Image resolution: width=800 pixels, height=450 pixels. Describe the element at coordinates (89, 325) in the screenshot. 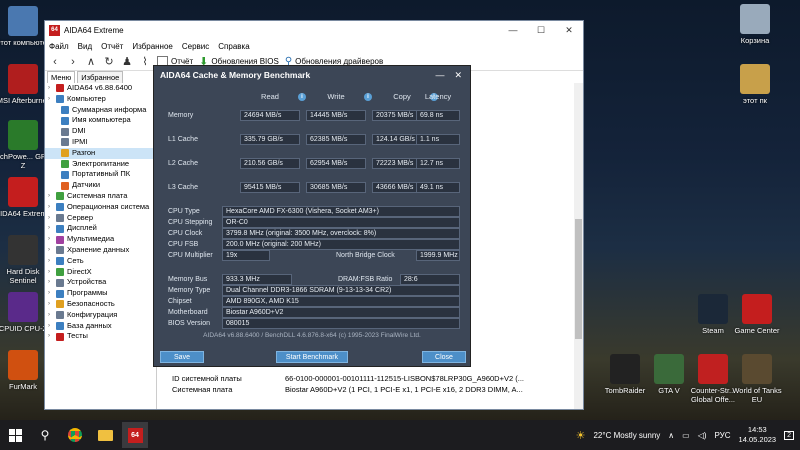

I see `tree-item-label: База данных` at that location.